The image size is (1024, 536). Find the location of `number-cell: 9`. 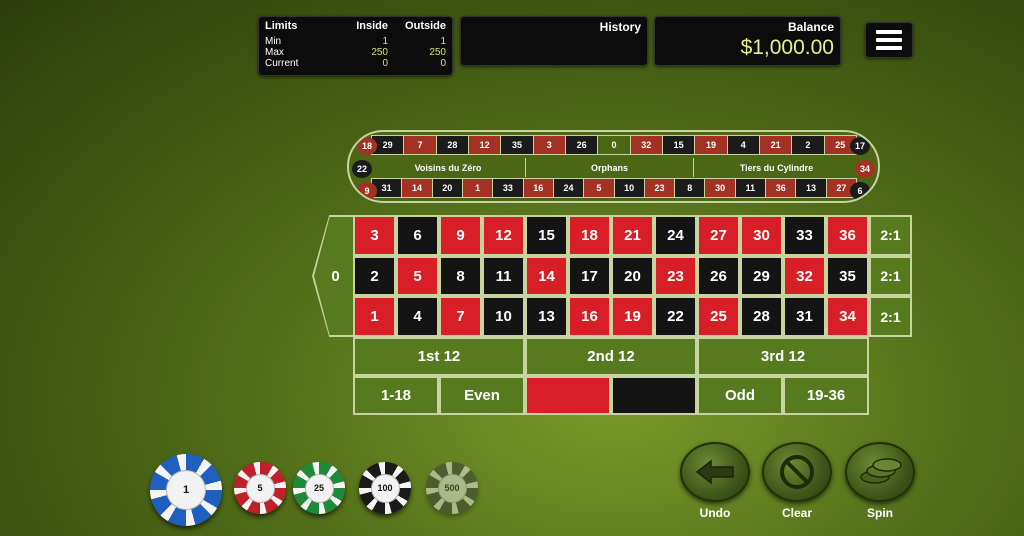

number-cell: 9 is located at coordinates (460, 235).